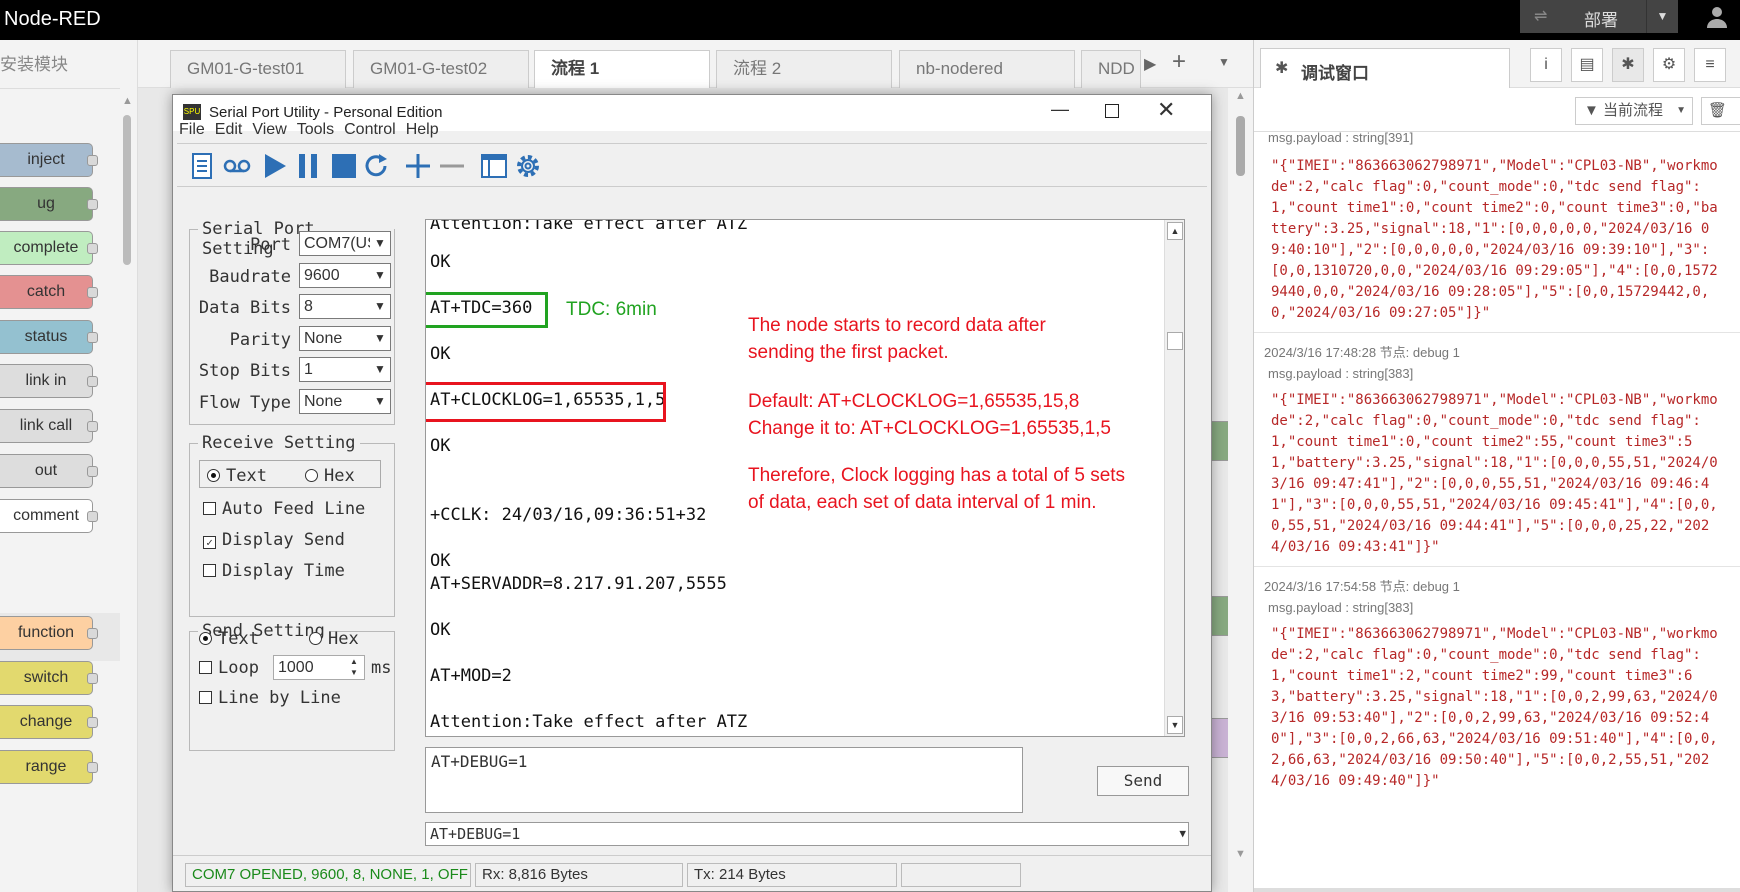  I want to click on debug-filter-dropdown: ▼ 当前流程 ▼, so click(1634, 111).